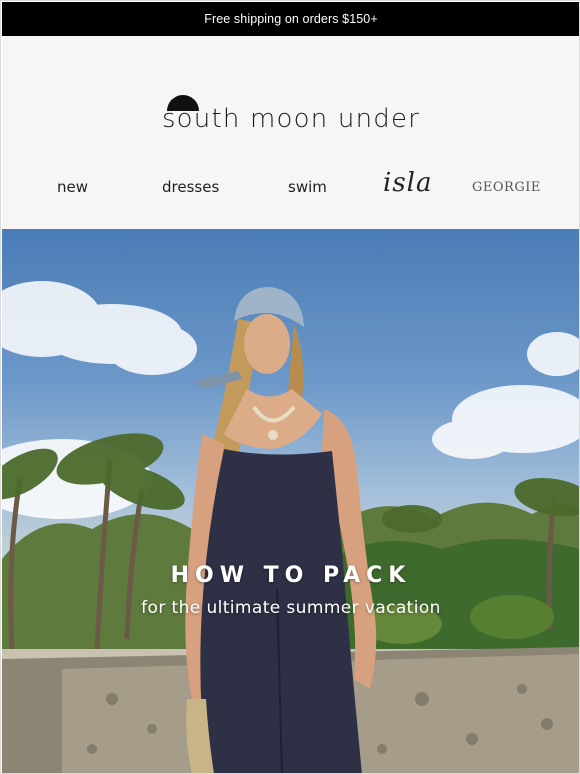 This screenshot has height=774, width=580. I want to click on nav-item-dresses: dresses, so click(190, 187).